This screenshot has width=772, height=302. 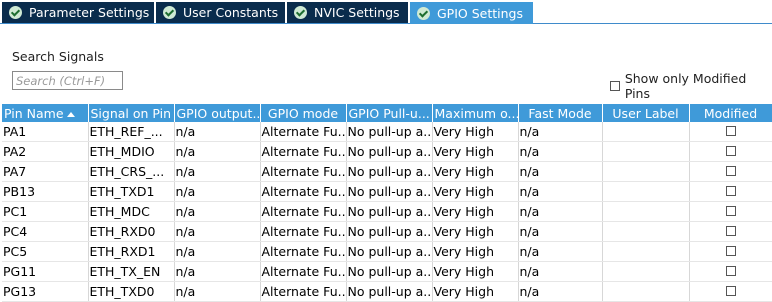 What do you see at coordinates (45, 211) in the screenshot?
I see `pin-name-cell: PC1` at bounding box center [45, 211].